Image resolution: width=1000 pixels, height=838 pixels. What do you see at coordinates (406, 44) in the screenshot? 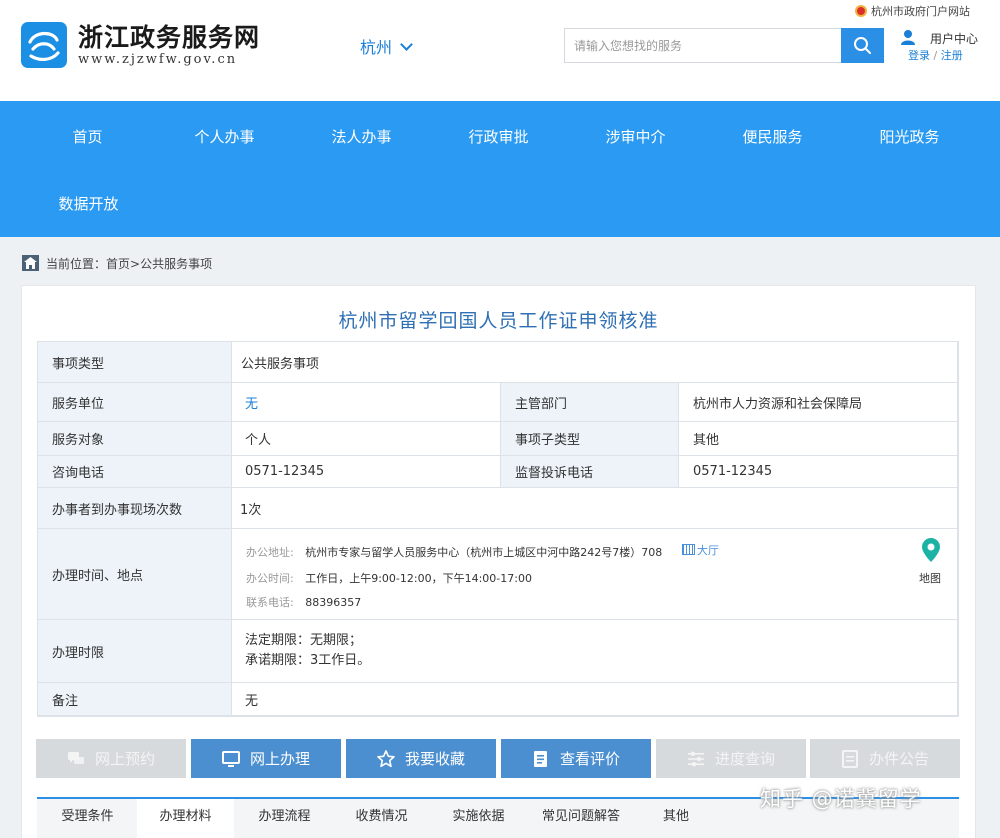
I see `chevron-down-icon` at bounding box center [406, 44].